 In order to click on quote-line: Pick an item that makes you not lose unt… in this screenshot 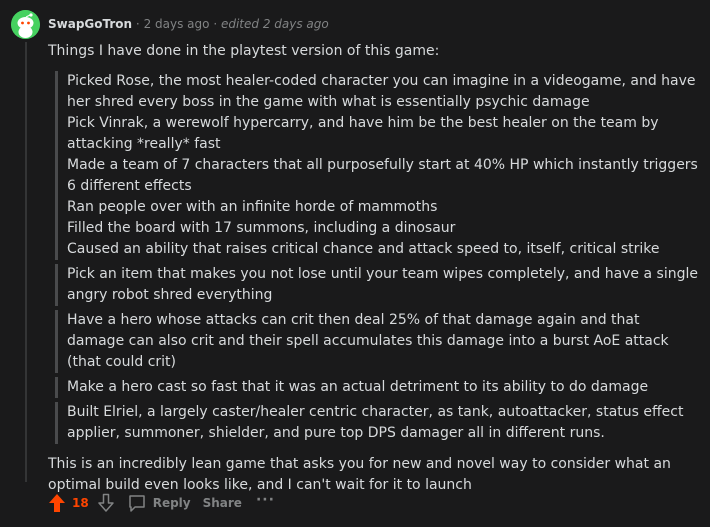, I will do `click(382, 284)`.